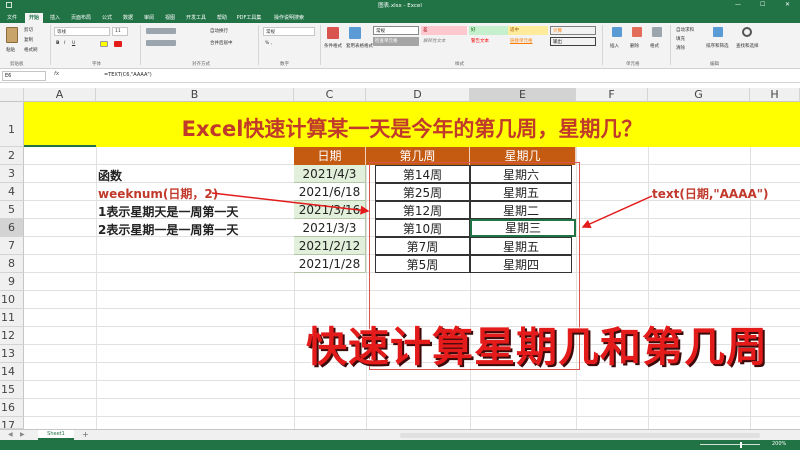 This screenshot has height=450, width=800. I want to click on tab-developer: 开发工具, so click(196, 18).